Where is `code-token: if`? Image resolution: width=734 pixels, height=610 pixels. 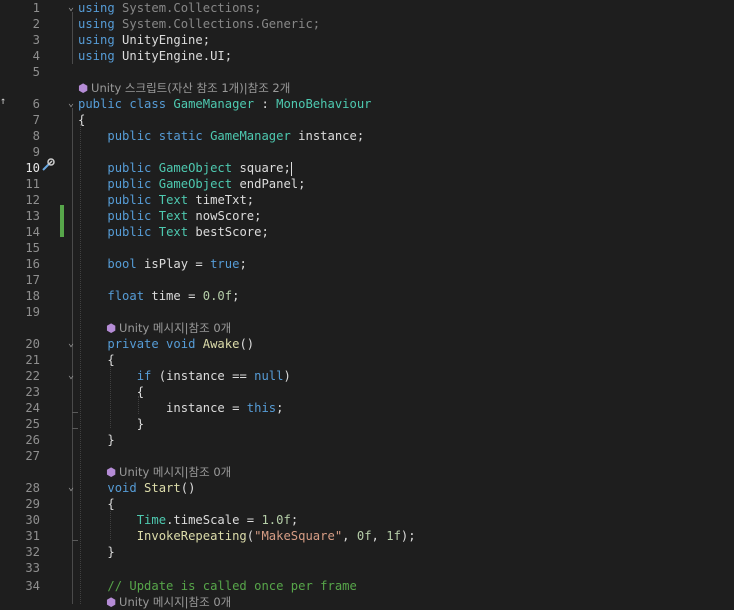
code-token: if is located at coordinates (144, 376).